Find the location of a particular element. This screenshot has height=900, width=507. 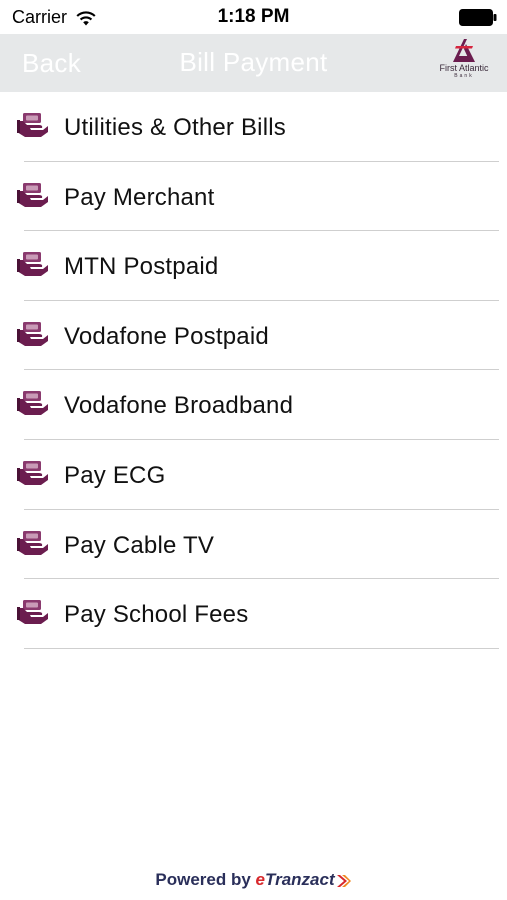

brand-rest: Tranzact is located at coordinates (300, 879).